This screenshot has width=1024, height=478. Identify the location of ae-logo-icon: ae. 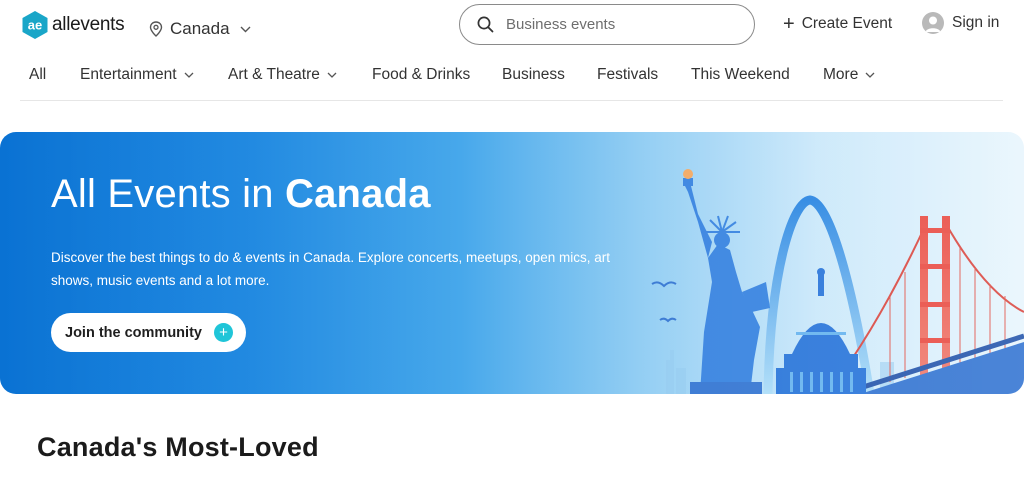
(35, 25).